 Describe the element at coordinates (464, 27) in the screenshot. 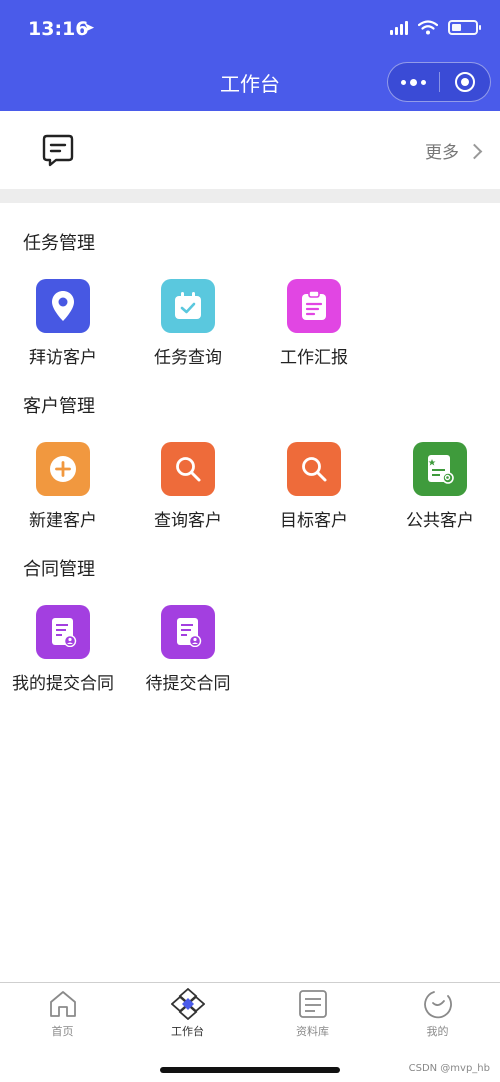

I see `battery-icon` at that location.